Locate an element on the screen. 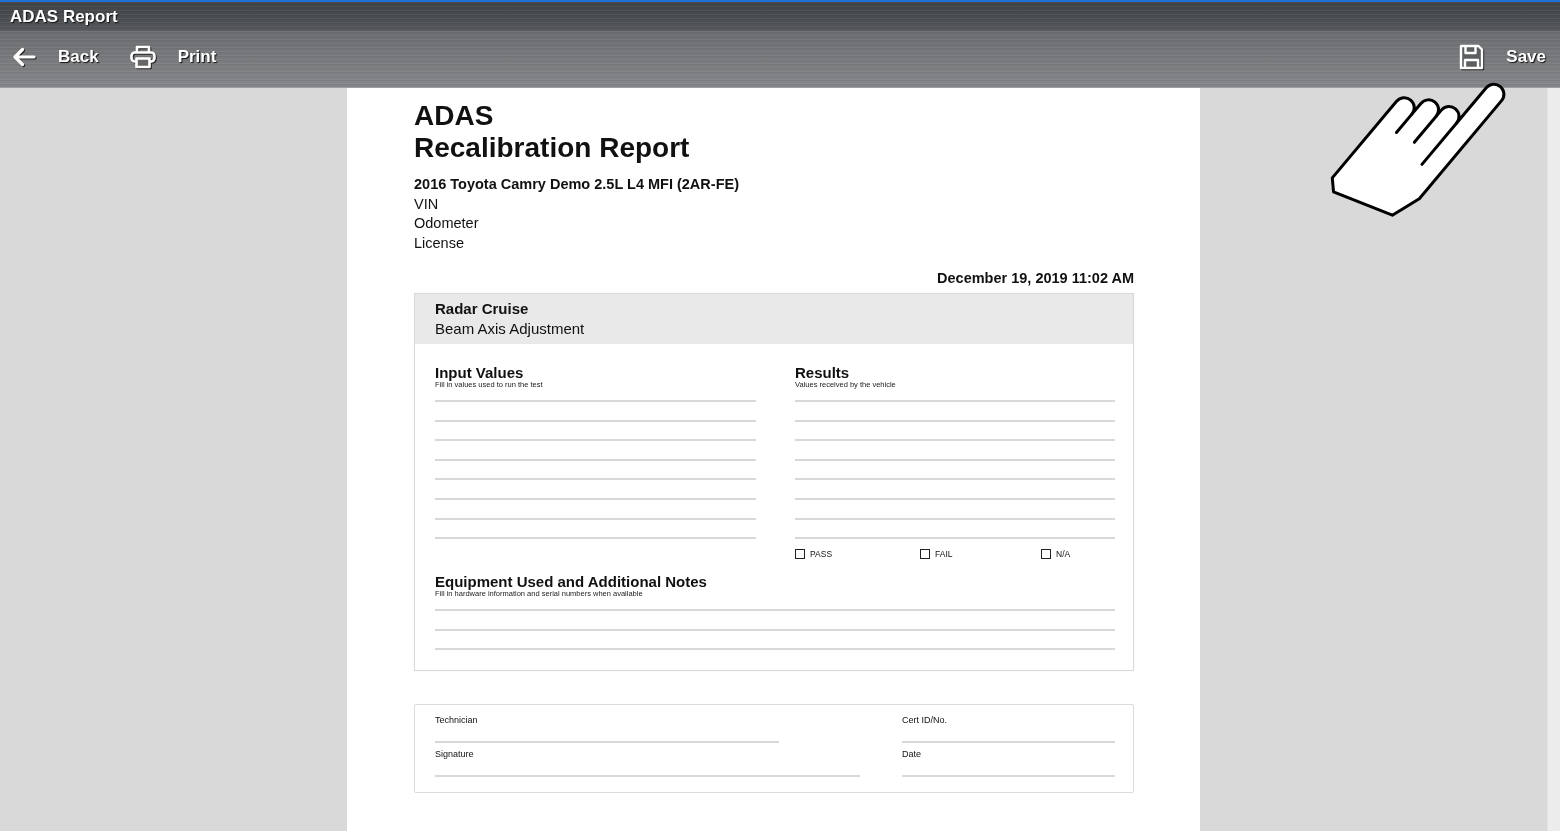 The image size is (1560, 831). vehicle-name: 2016 Toyota Camry Demo 2.5L L4 MFI (2AR-FE) is located at coordinates (576, 184).